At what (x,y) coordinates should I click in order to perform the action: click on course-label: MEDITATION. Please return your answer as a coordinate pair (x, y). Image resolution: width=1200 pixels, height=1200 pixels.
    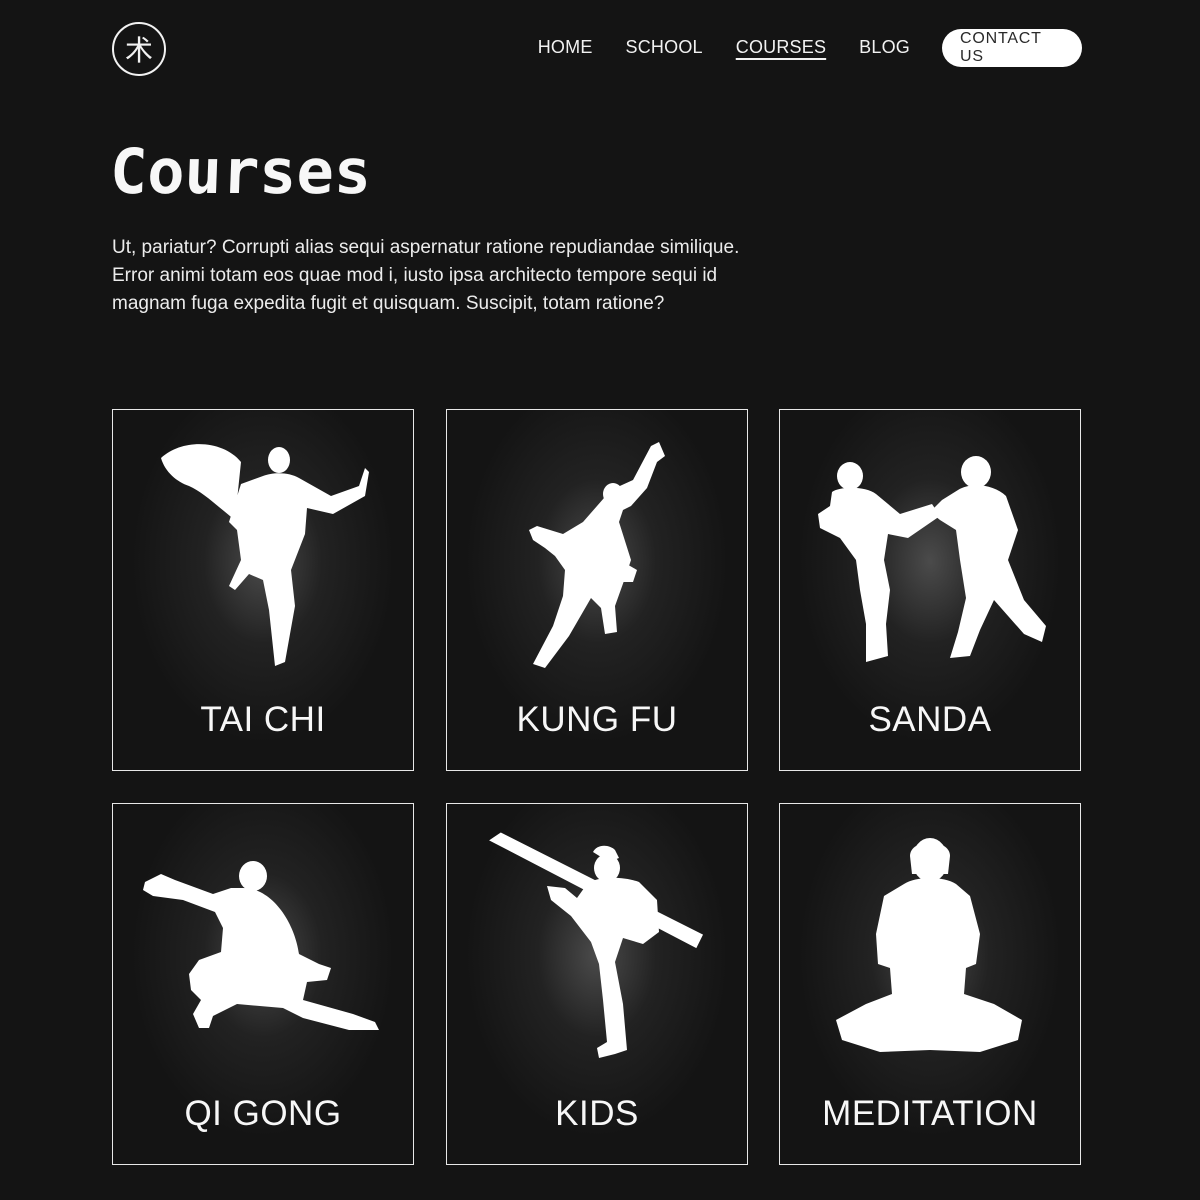
    Looking at the image, I should click on (930, 1113).